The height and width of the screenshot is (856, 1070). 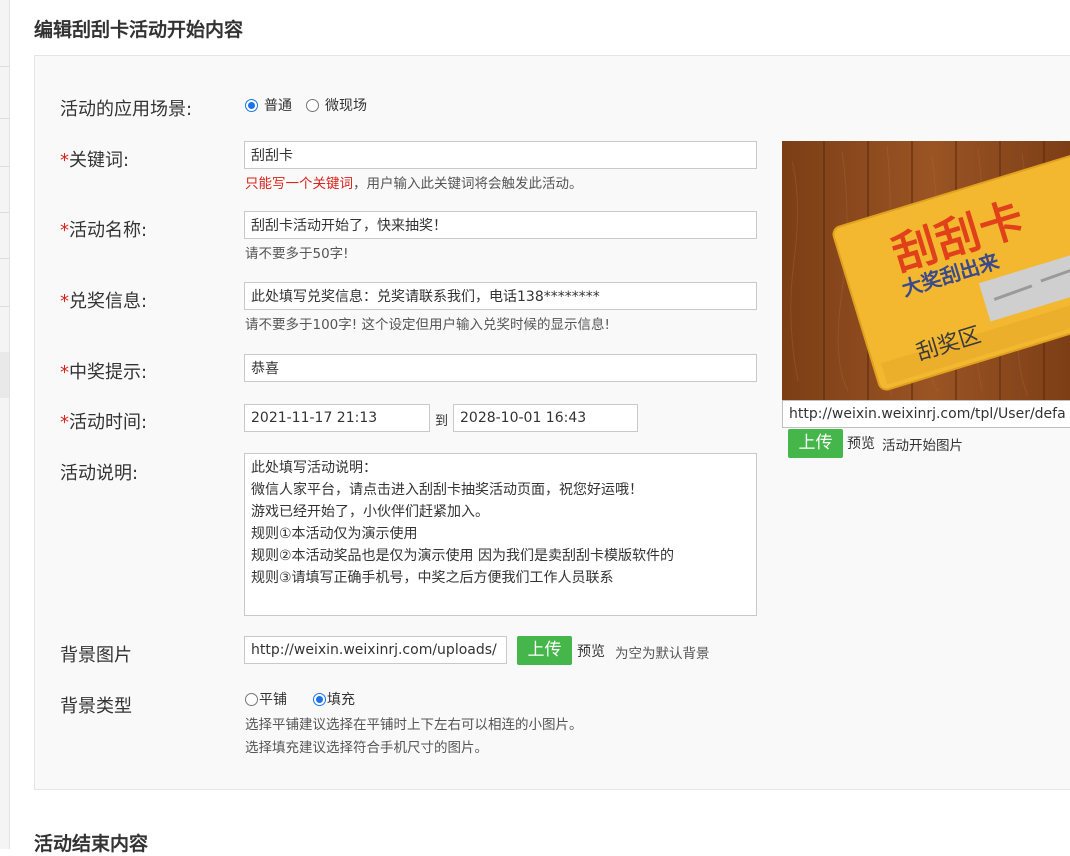 What do you see at coordinates (108, 230) in the screenshot?
I see `activity-name-label-text: 活动名称:` at bounding box center [108, 230].